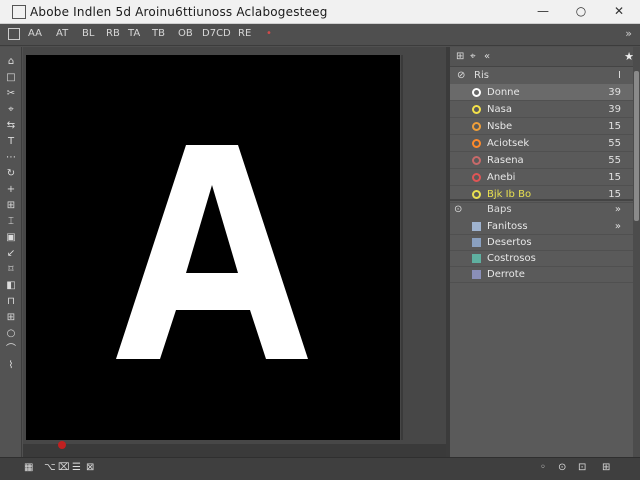 This screenshot has height=480, width=640. I want to click on zoom-icon: ▦, so click(28, 467).